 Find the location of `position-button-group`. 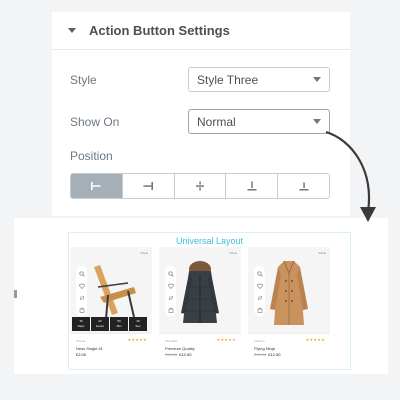

position-button-group is located at coordinates (200, 186).